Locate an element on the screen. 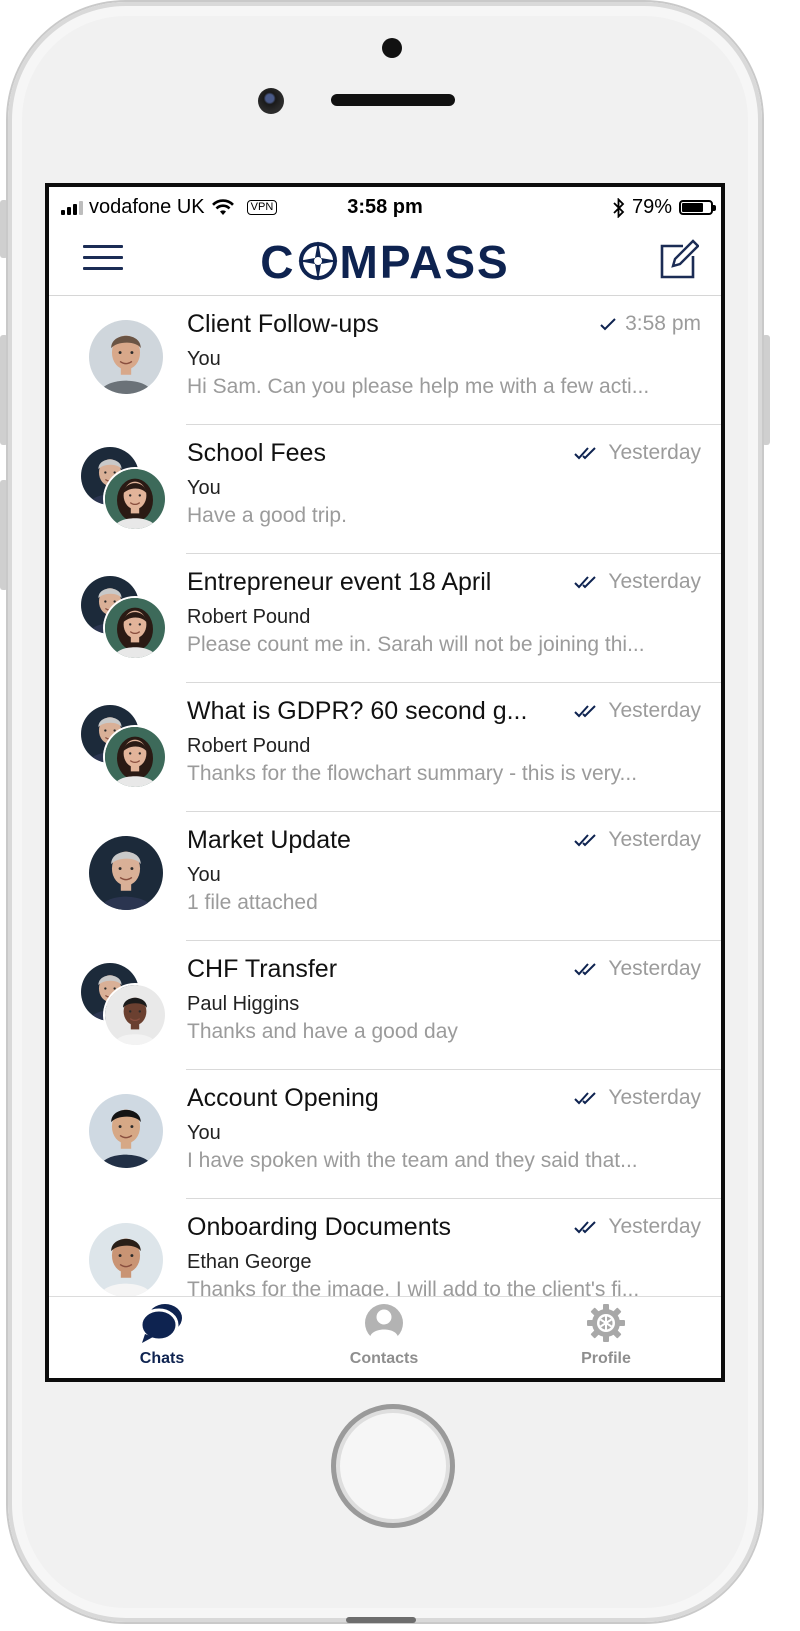 Image resolution: width=800 pixels, height=1631 pixels. tab-profile: Profile is located at coordinates (606, 1335).